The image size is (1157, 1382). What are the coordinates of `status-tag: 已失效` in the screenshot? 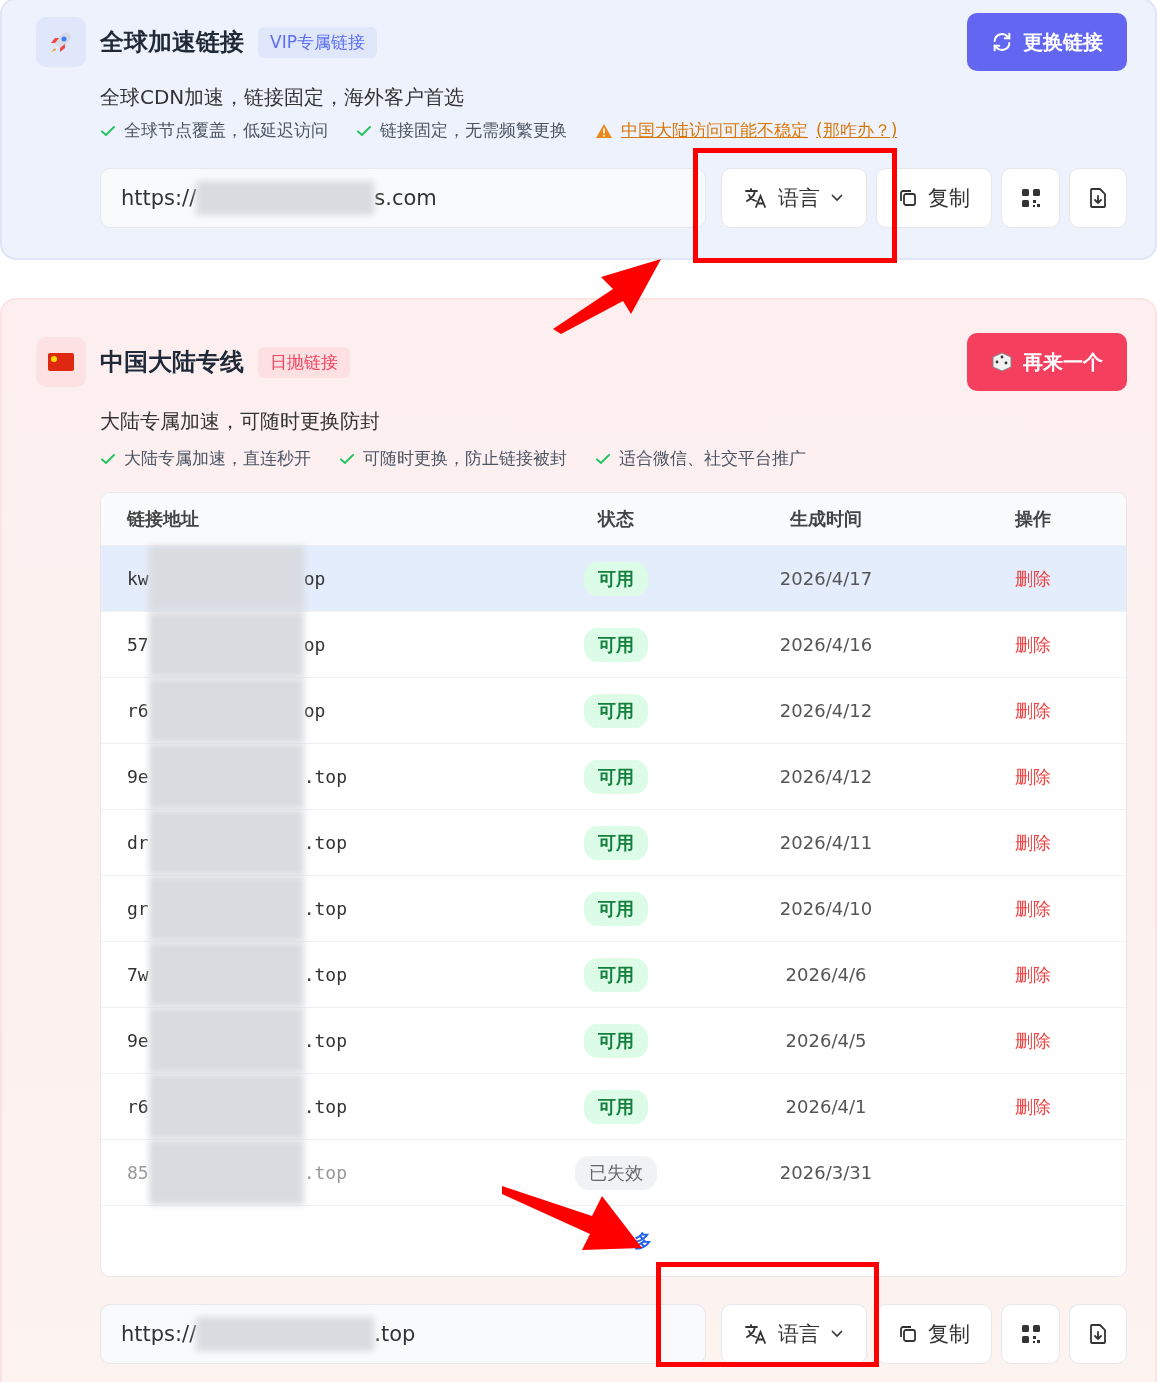 It's located at (616, 1172).